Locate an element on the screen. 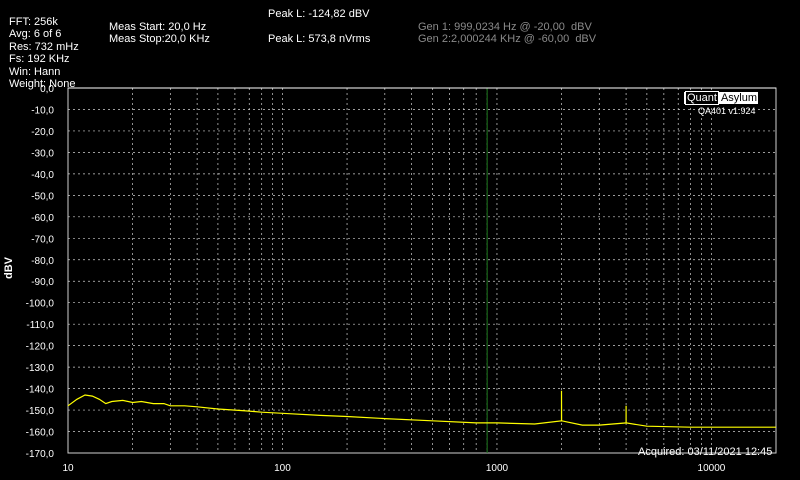 This screenshot has height=480, width=800. y-tick-label: -160,0 is located at coordinates (40, 433).